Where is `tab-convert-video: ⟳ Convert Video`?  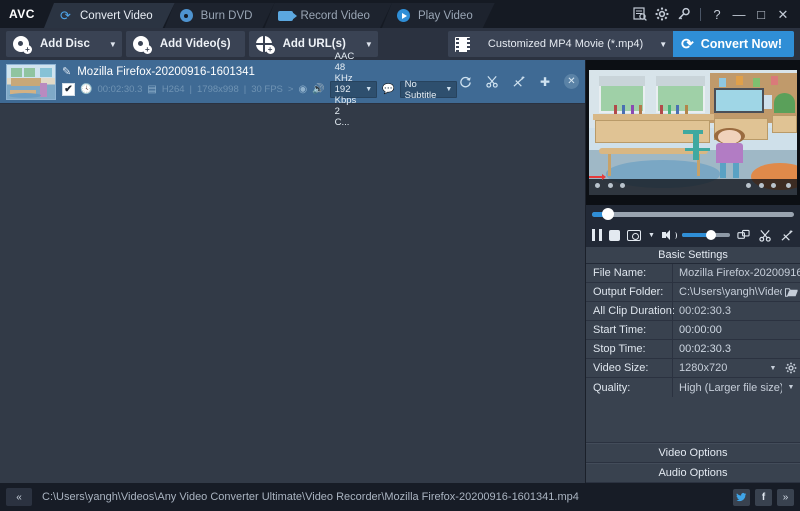 tab-convert-video: ⟳ Convert Video is located at coordinates (109, 15).